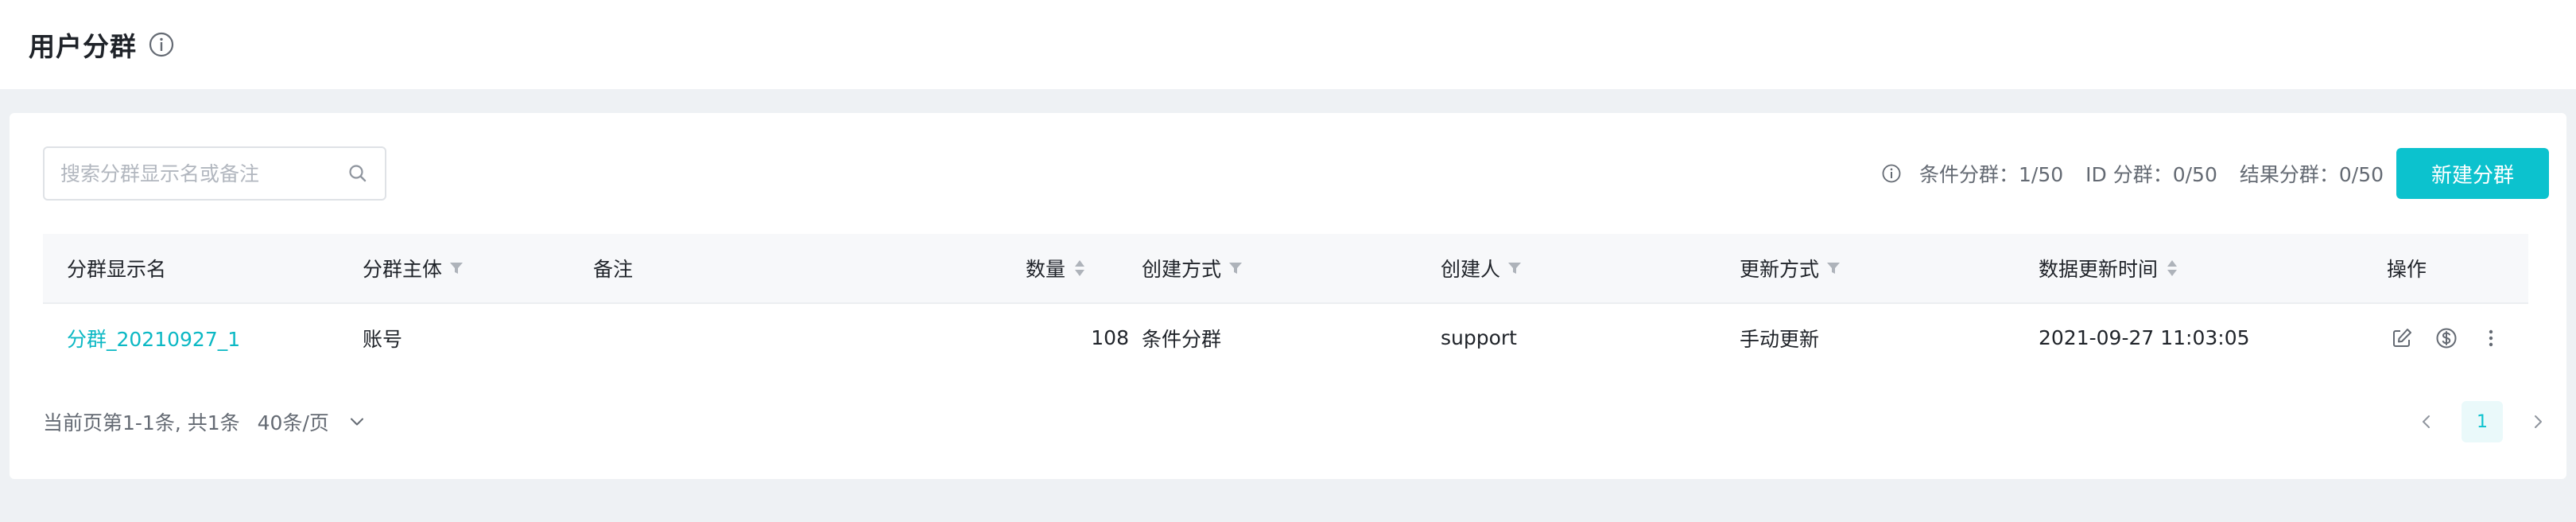 This screenshot has height=522, width=2576. What do you see at coordinates (141, 422) in the screenshot?
I see `pagination-total-text: 当前页第1-1条, 共1条` at bounding box center [141, 422].